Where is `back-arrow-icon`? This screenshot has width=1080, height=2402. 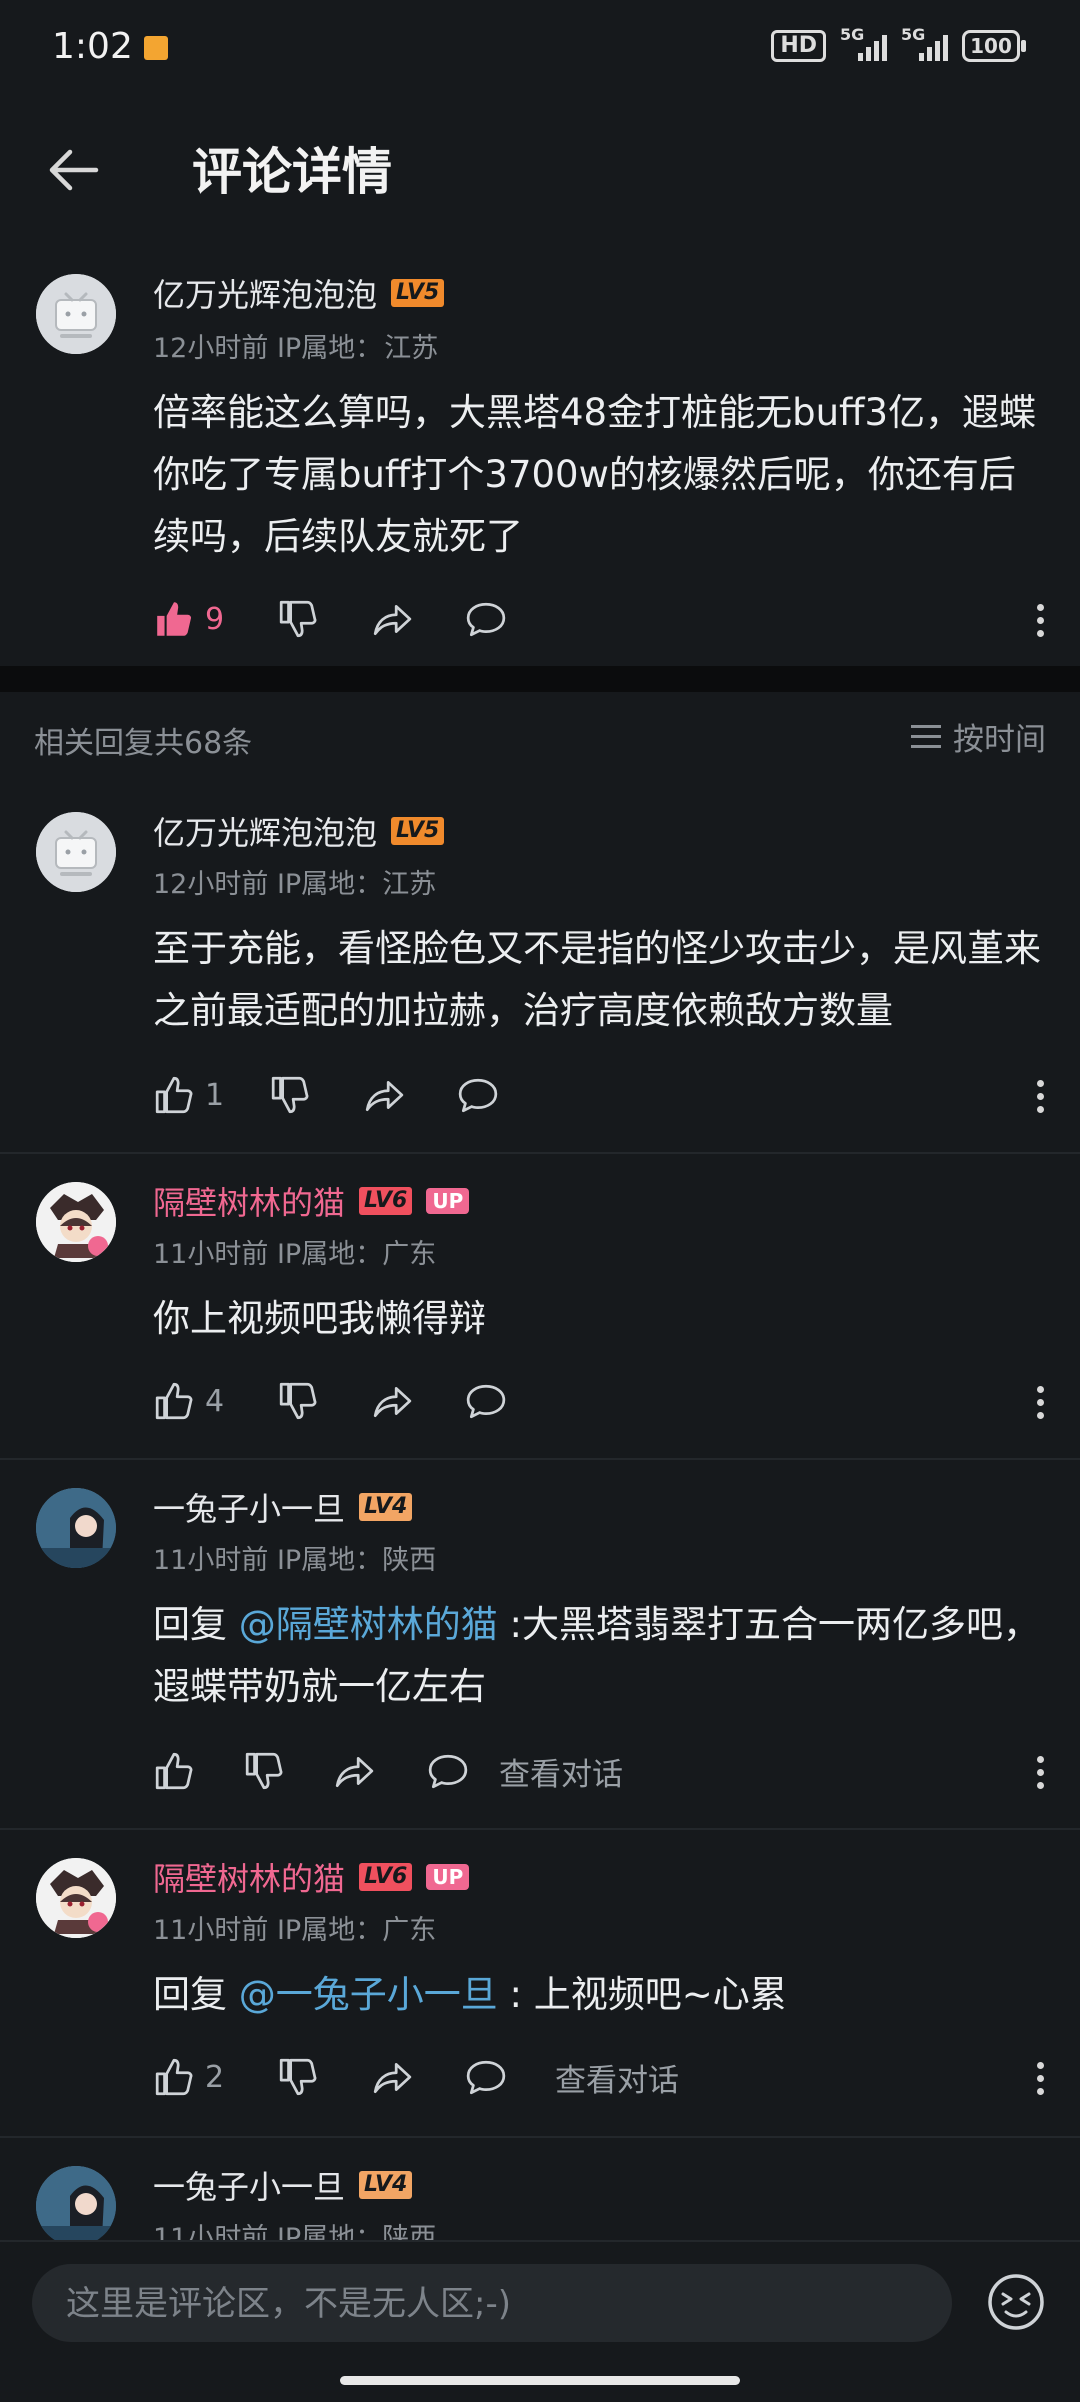 back-arrow-icon is located at coordinates (74, 170).